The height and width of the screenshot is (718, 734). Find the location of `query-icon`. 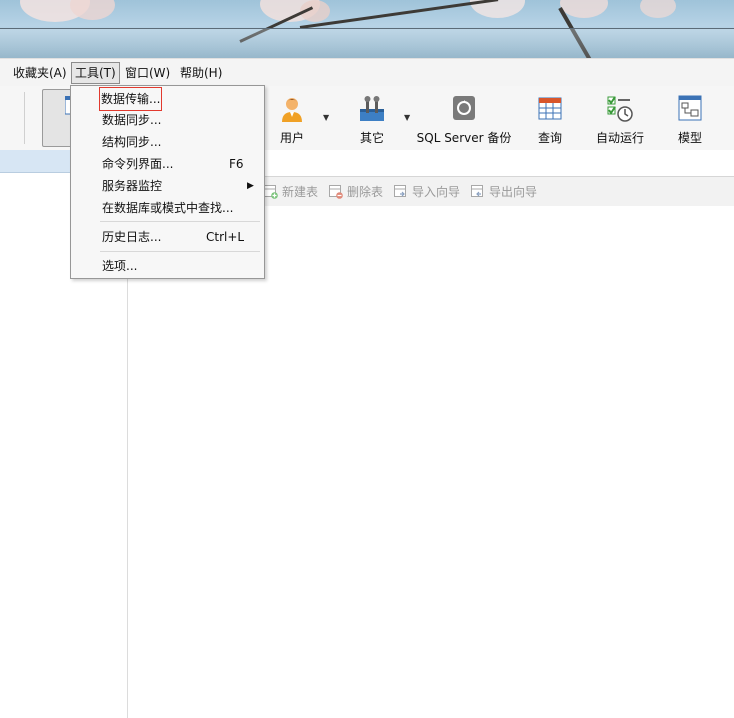

query-icon is located at coordinates (550, 108).